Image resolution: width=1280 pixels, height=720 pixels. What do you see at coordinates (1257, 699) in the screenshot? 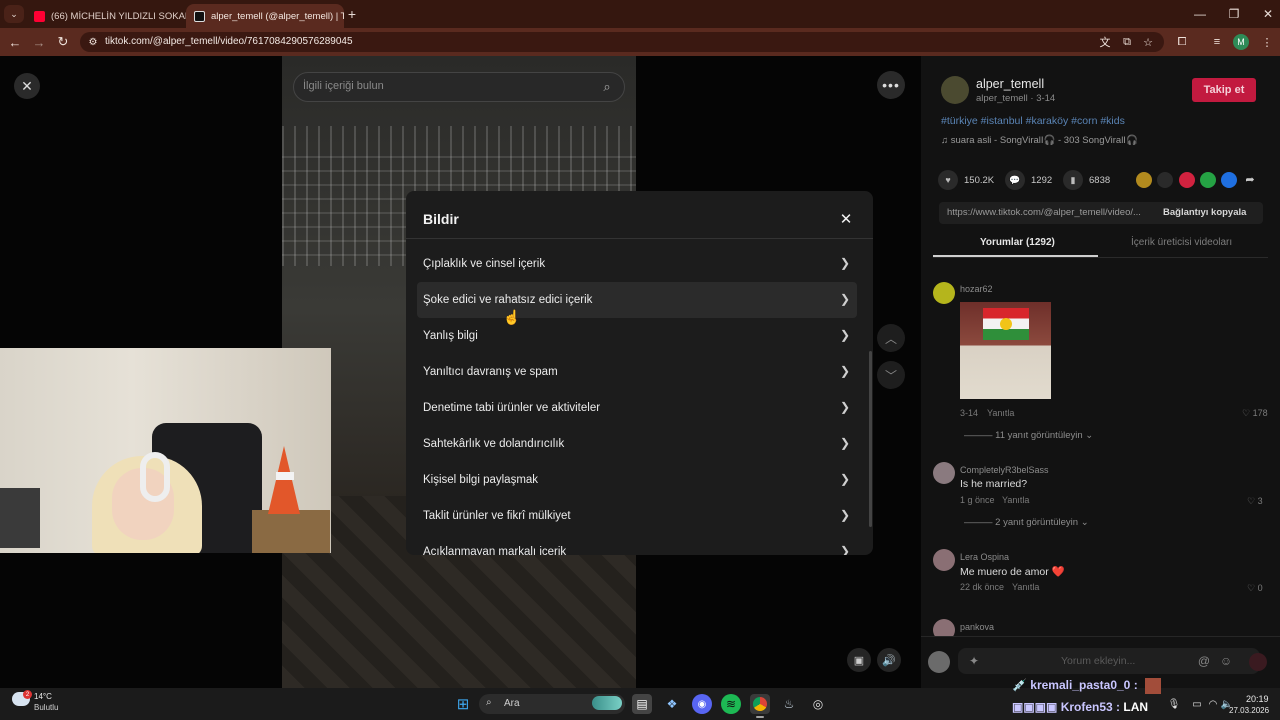
I see `clock-time: 20:19` at bounding box center [1257, 699].